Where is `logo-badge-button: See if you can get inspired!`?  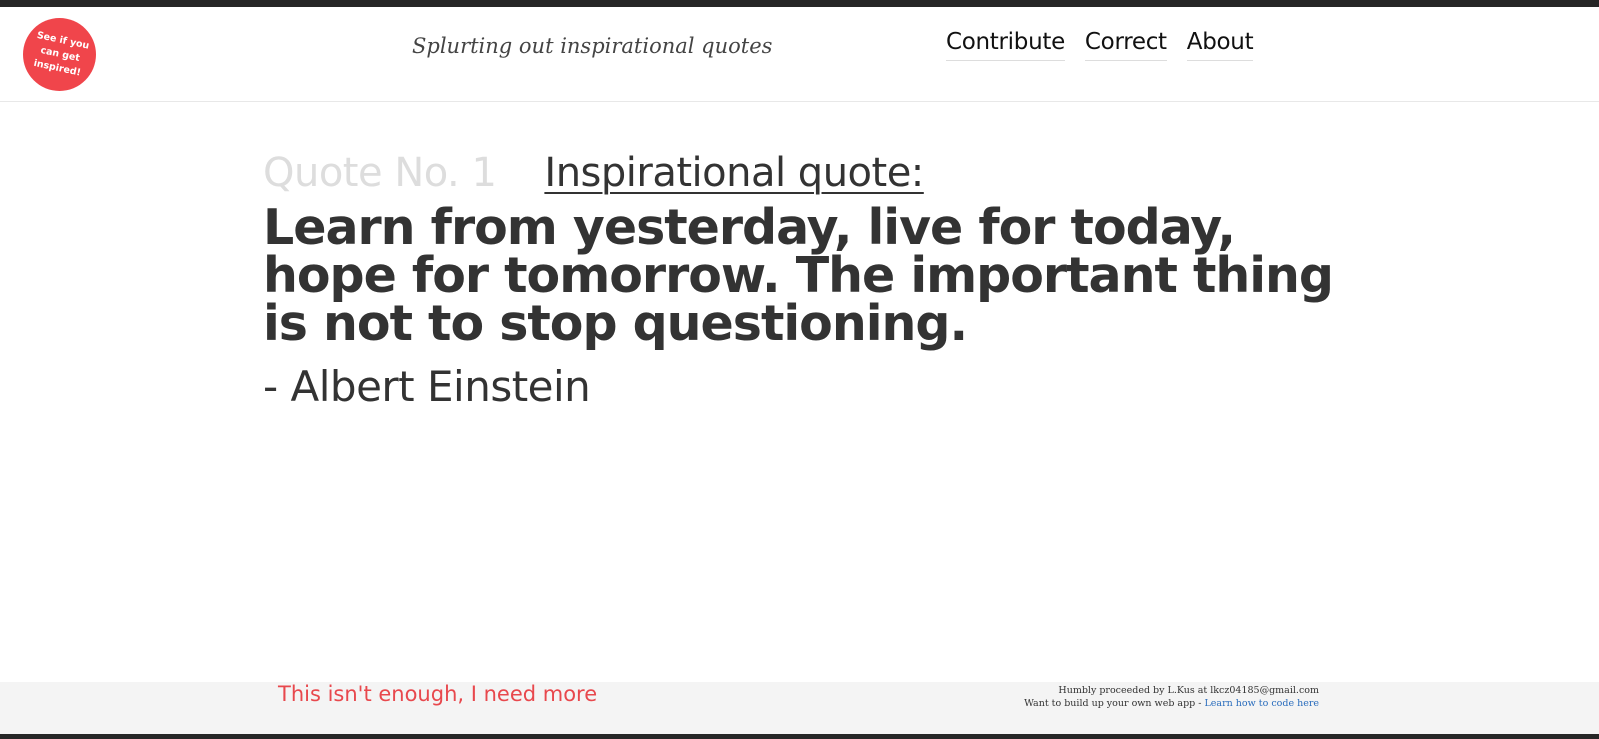
logo-badge-button: See if you can get inspired! is located at coordinates (59, 54).